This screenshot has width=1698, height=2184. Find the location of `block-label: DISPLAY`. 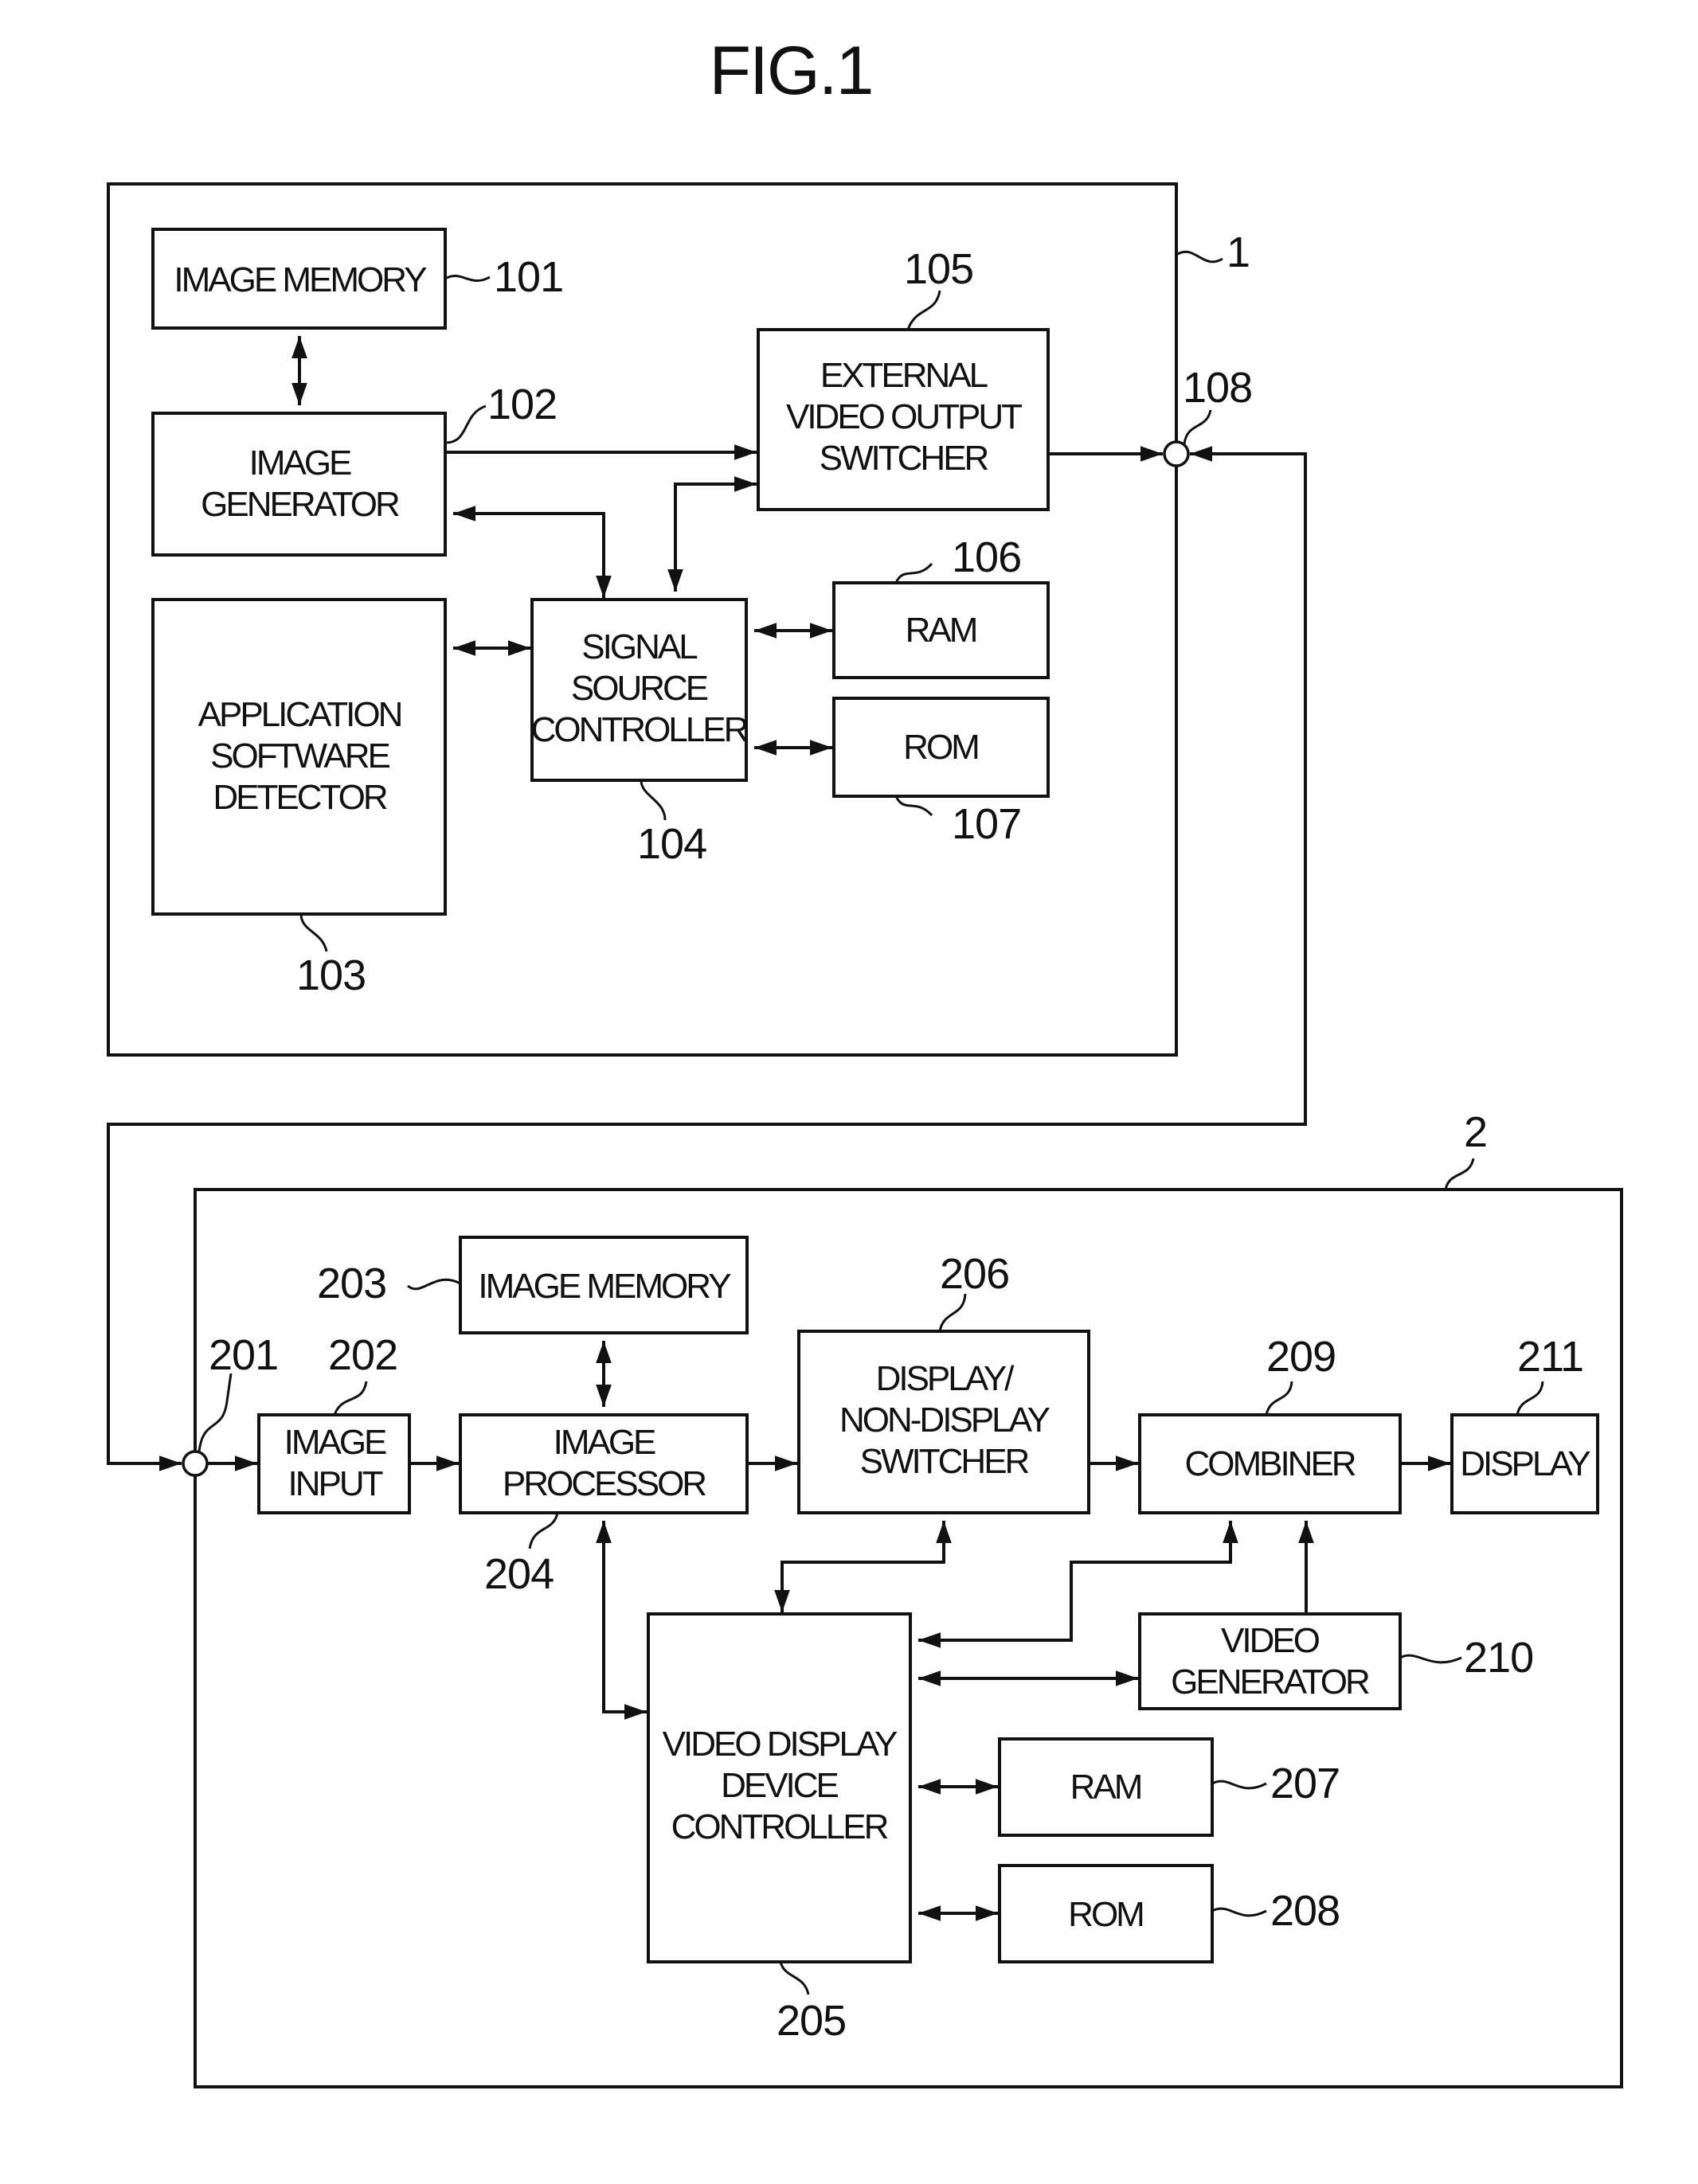

block-label: DISPLAY is located at coordinates (1525, 1463).